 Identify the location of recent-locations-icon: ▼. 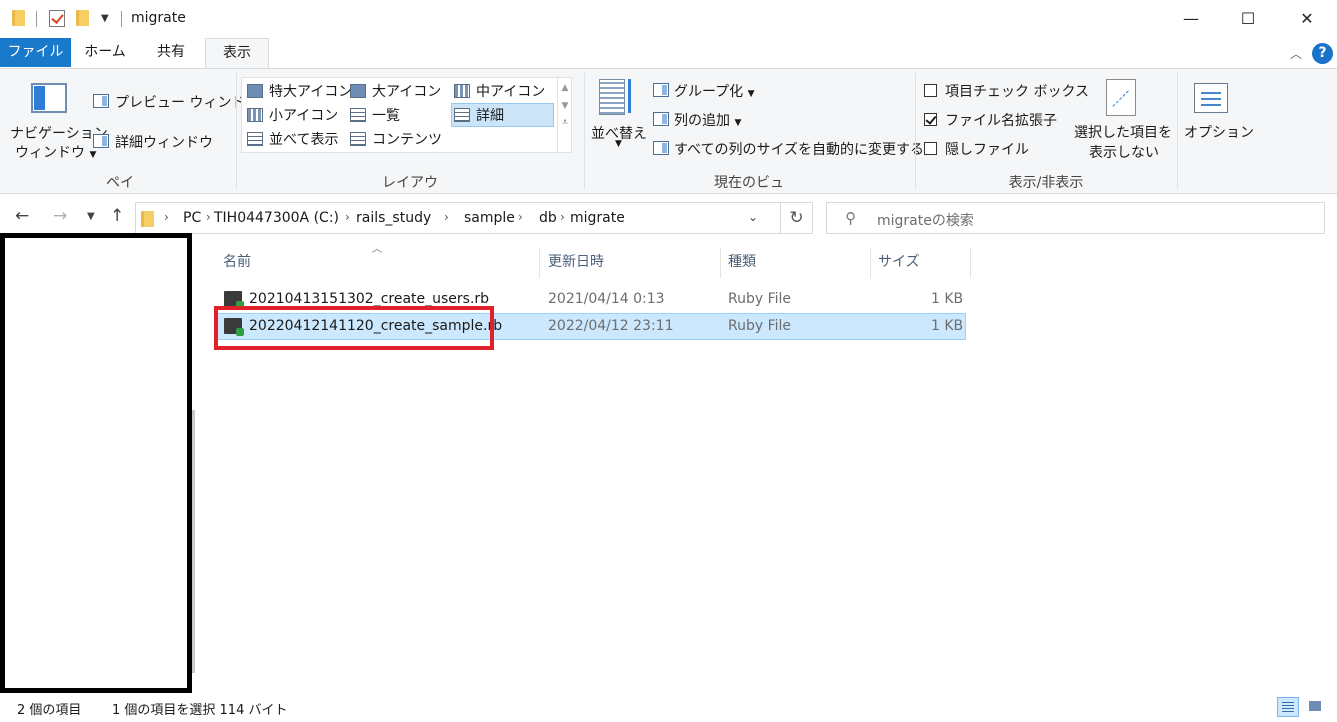
(91, 216).